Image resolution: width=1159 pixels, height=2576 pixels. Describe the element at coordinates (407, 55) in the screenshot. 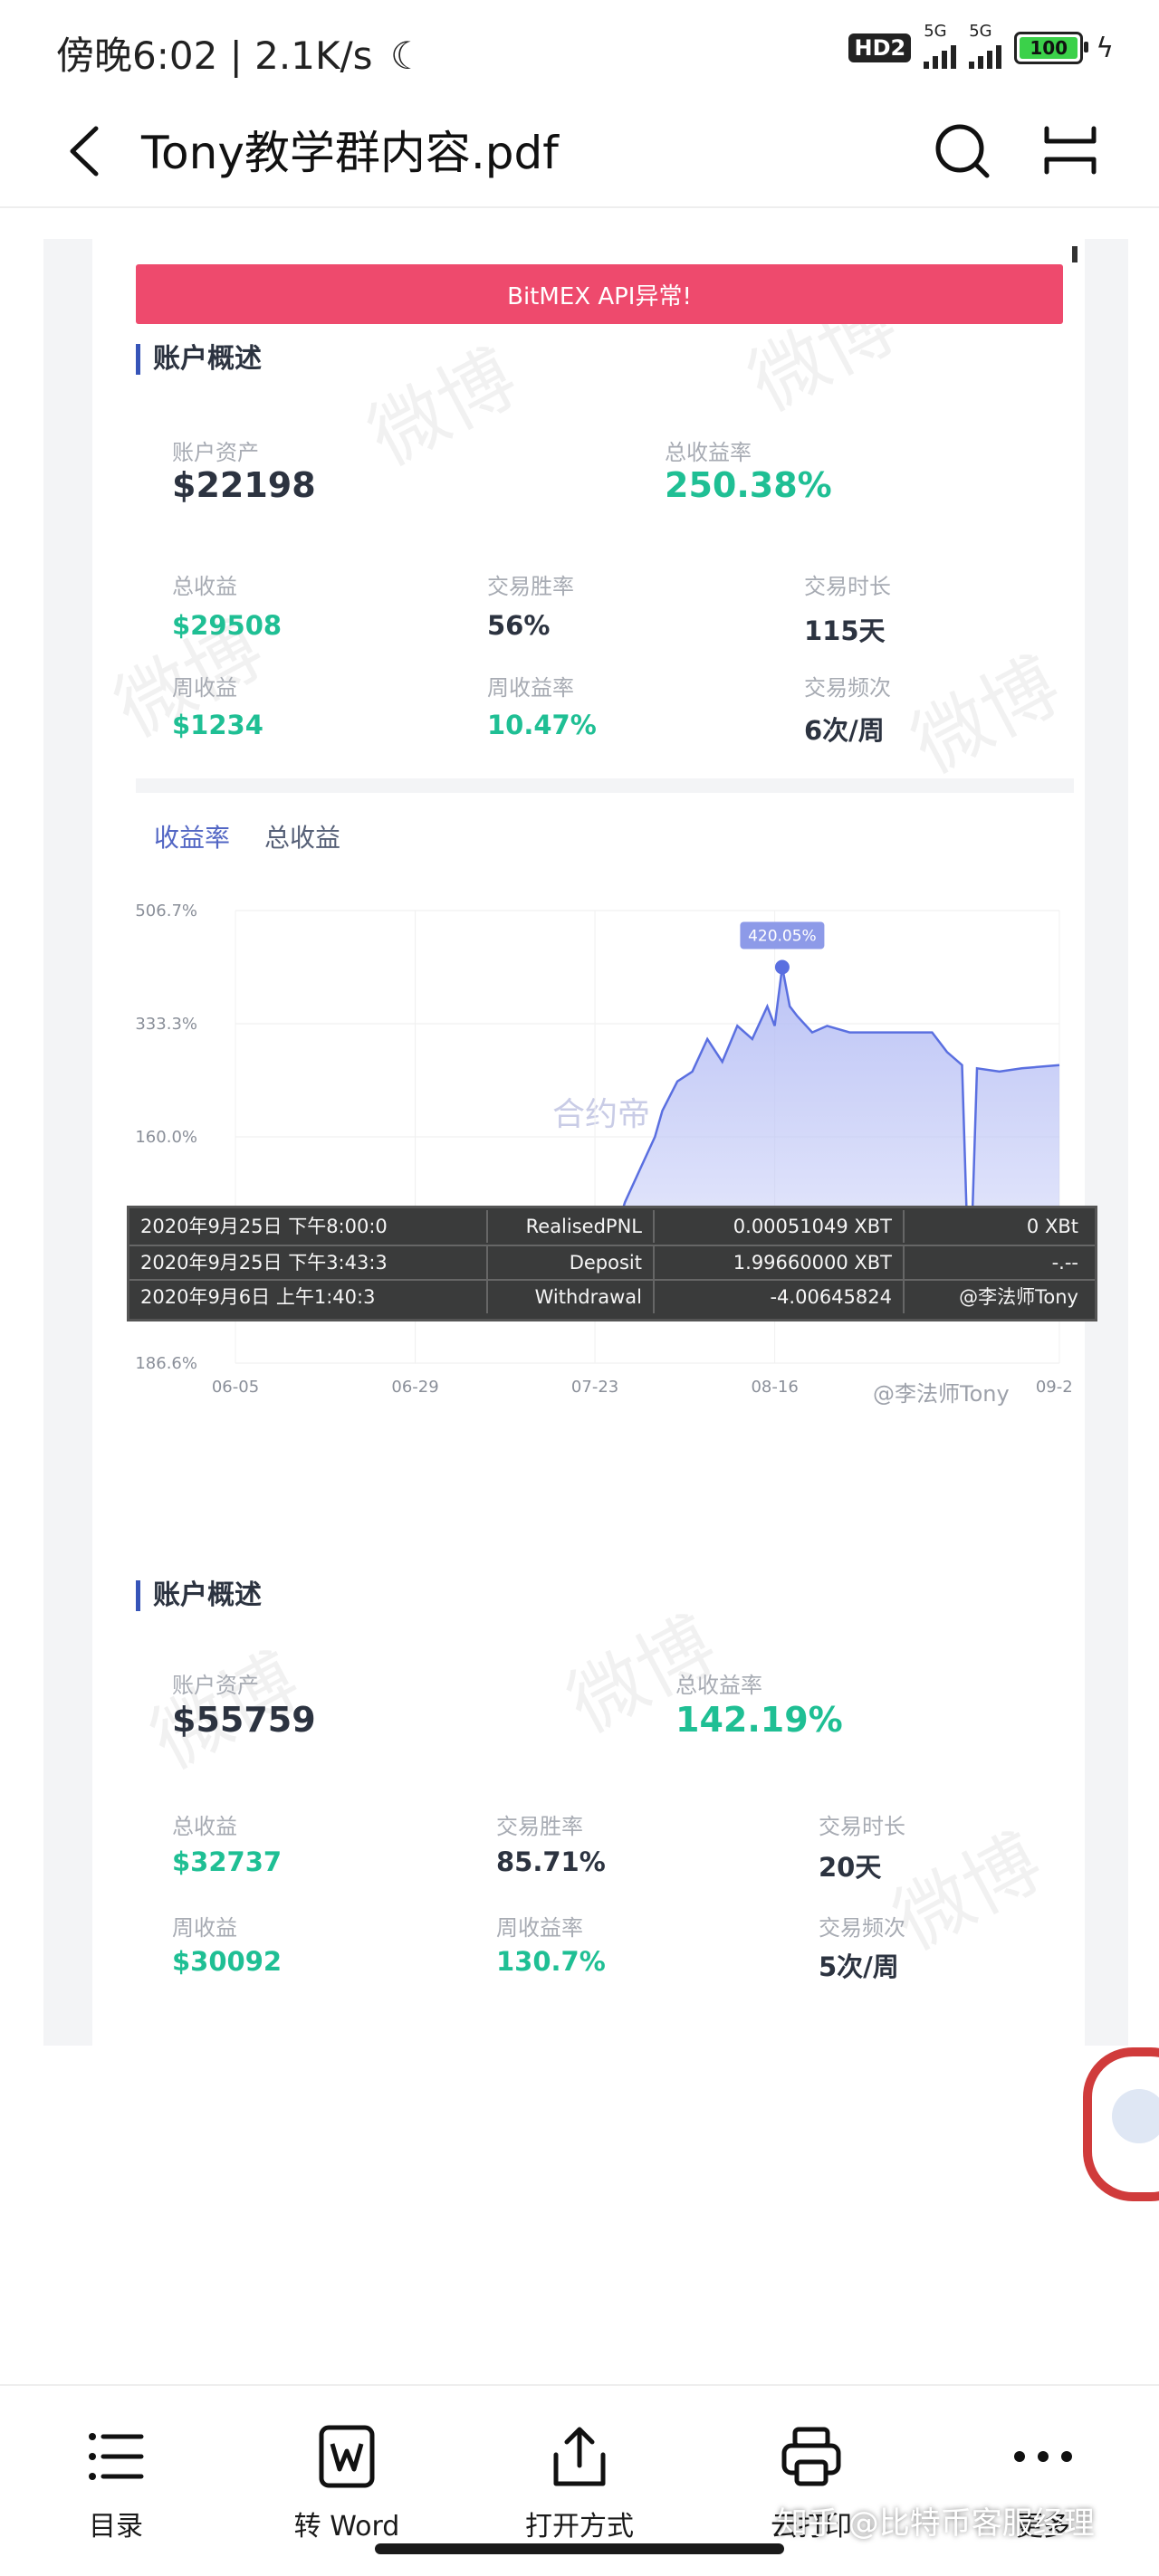

I see `moon-icon: ☾` at that location.